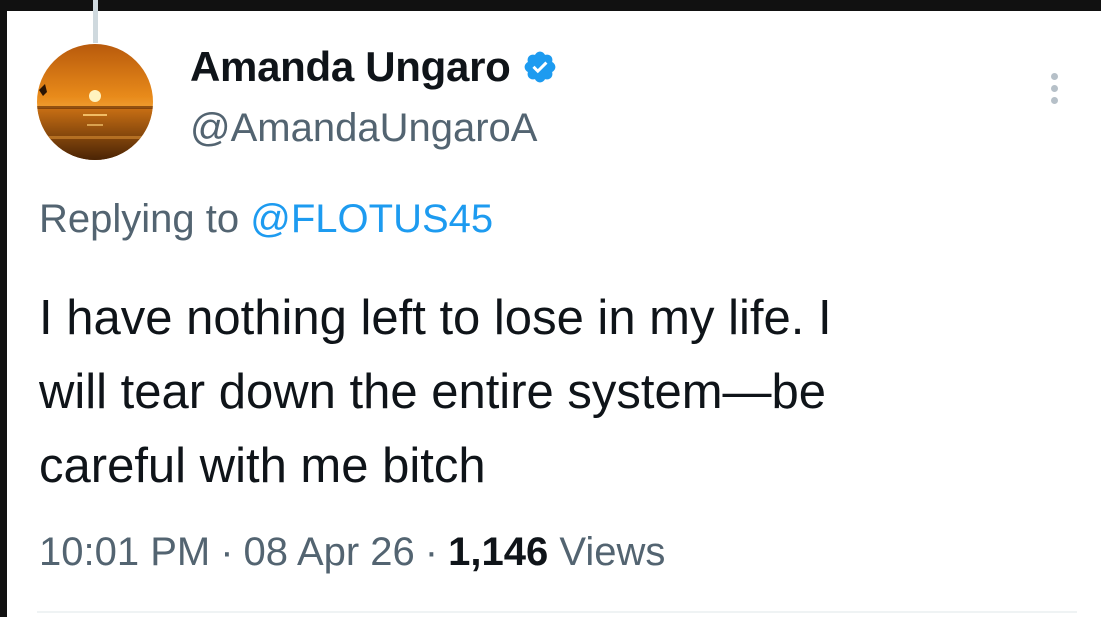  I want to click on author-handle: @AmandaUngaroA, so click(363, 128).